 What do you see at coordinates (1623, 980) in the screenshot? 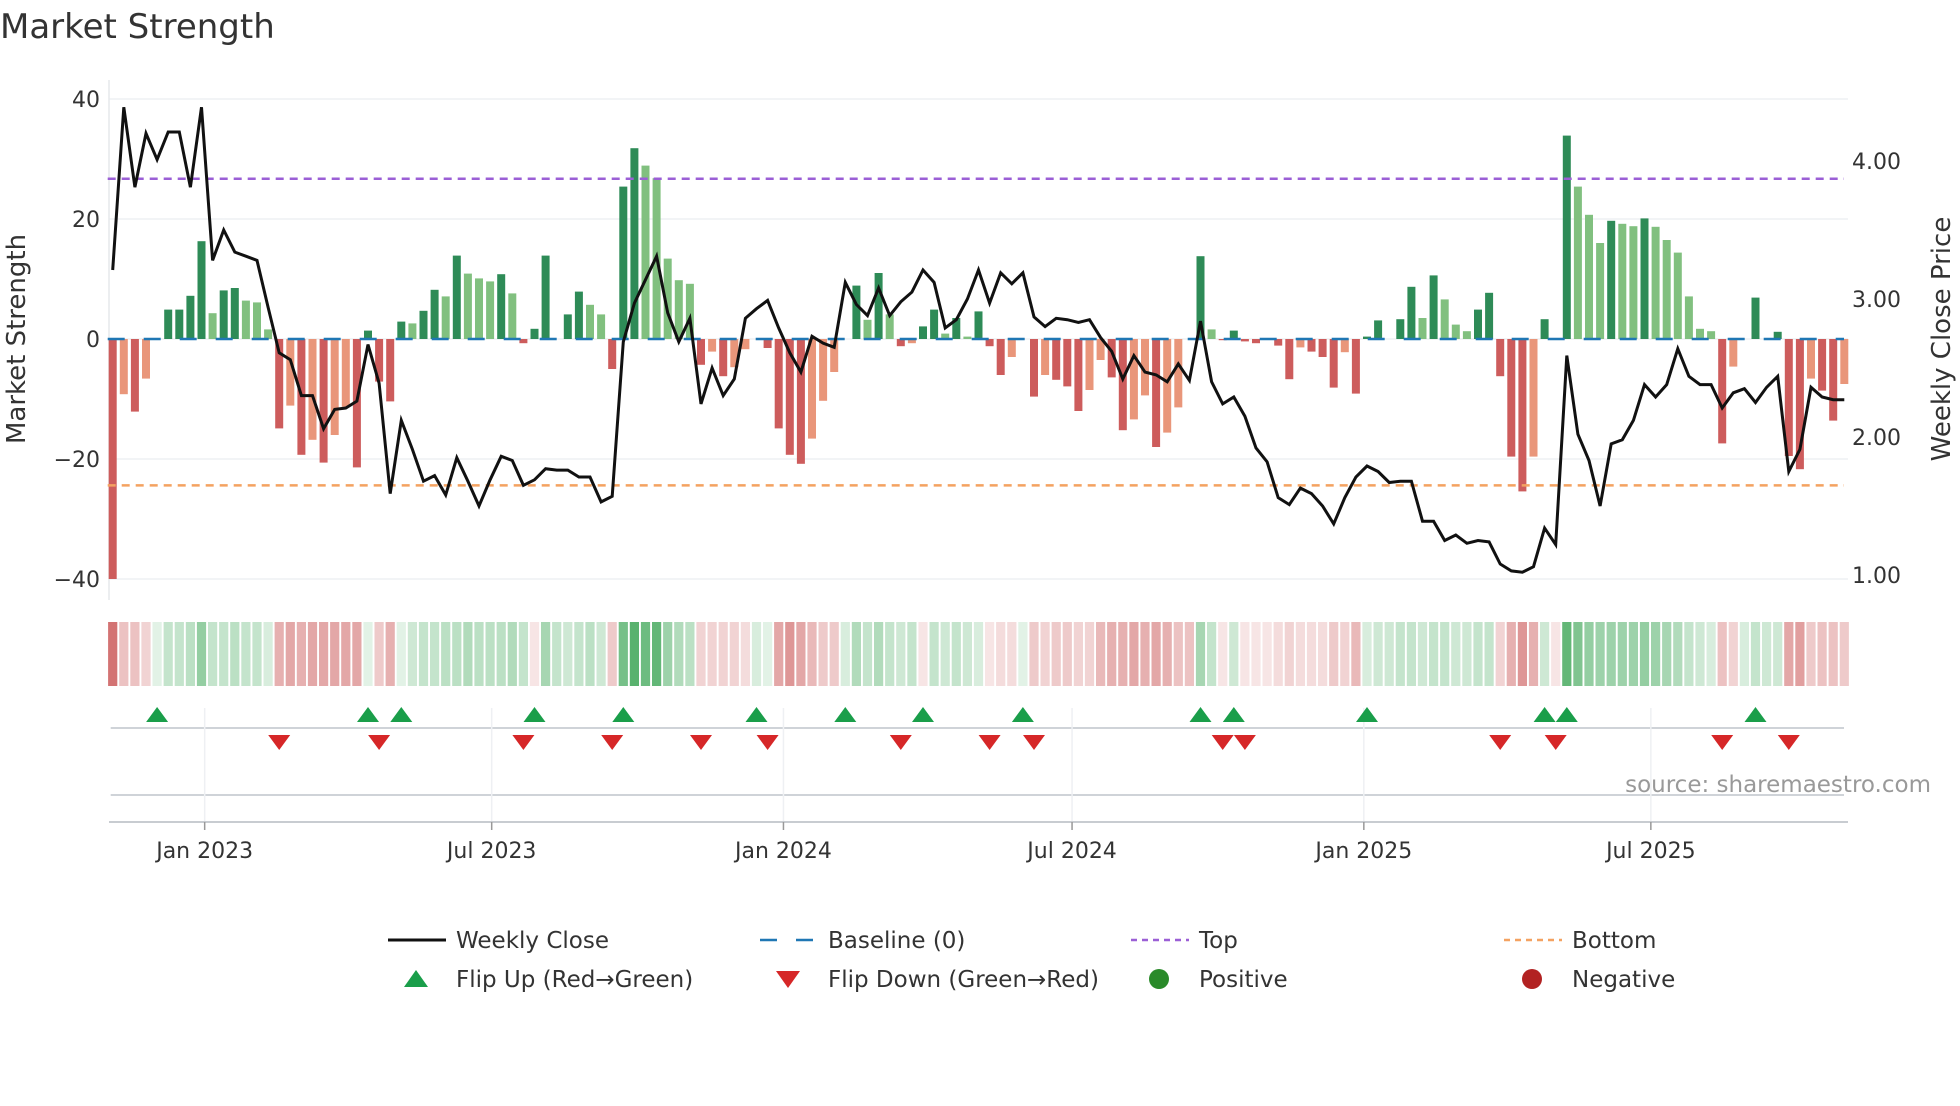
I see `legend-label: Negative` at bounding box center [1623, 980].